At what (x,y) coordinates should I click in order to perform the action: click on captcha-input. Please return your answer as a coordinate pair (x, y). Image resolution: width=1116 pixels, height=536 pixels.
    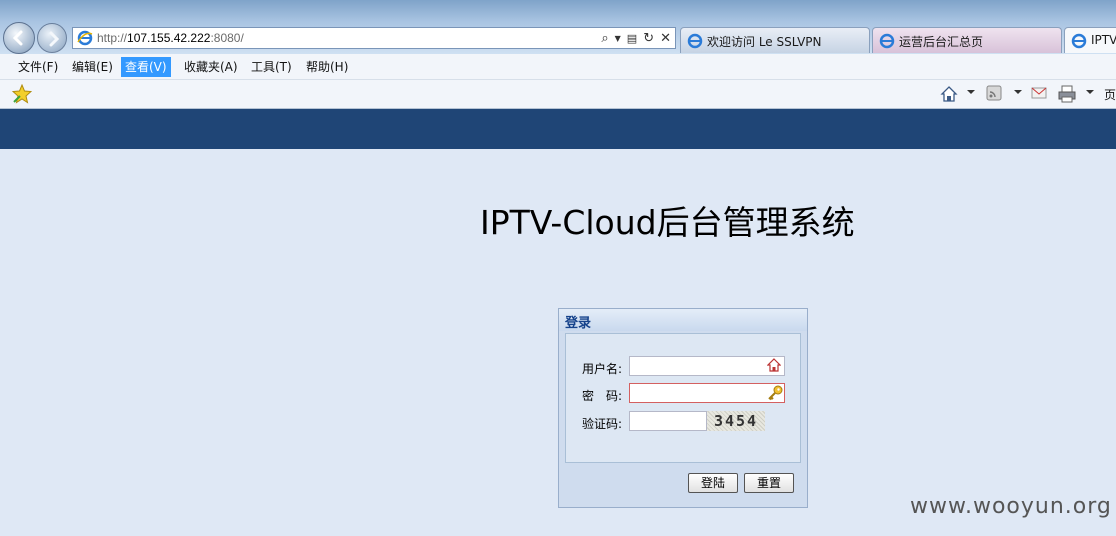
    Looking at the image, I should click on (668, 421).